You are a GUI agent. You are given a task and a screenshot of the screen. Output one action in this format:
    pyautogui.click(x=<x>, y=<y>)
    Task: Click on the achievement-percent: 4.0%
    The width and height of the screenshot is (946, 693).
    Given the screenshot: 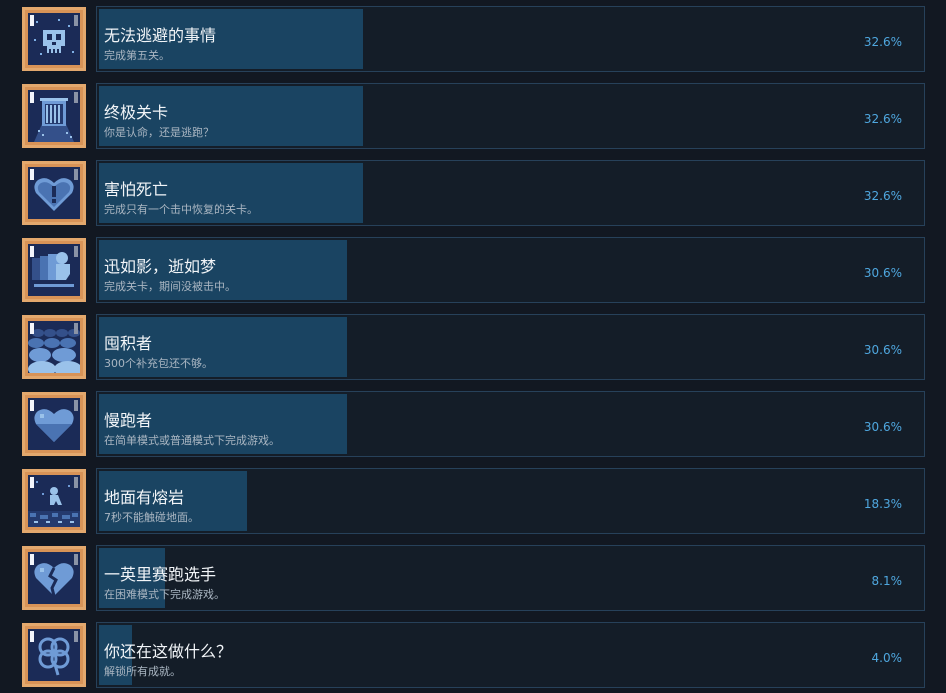 What is the action you would take?
    pyautogui.click(x=887, y=658)
    